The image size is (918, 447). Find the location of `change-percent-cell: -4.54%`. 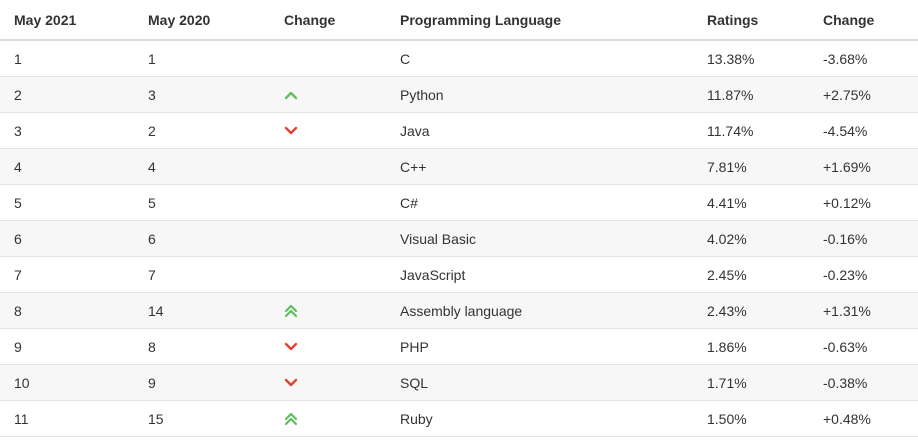

change-percent-cell: -4.54% is located at coordinates (845, 130).